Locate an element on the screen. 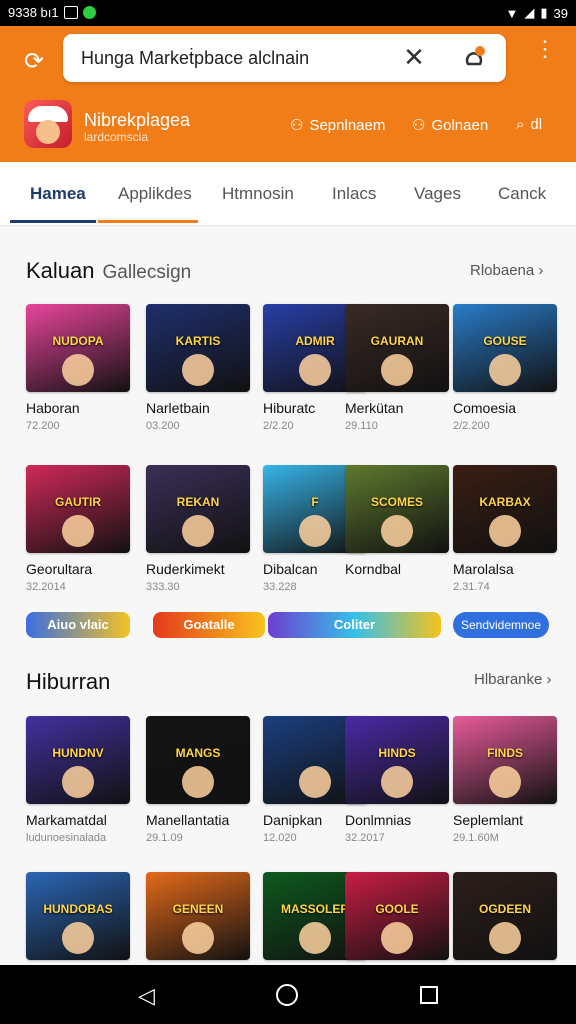  app-subtitle: lardcomscia is located at coordinates (116, 137).